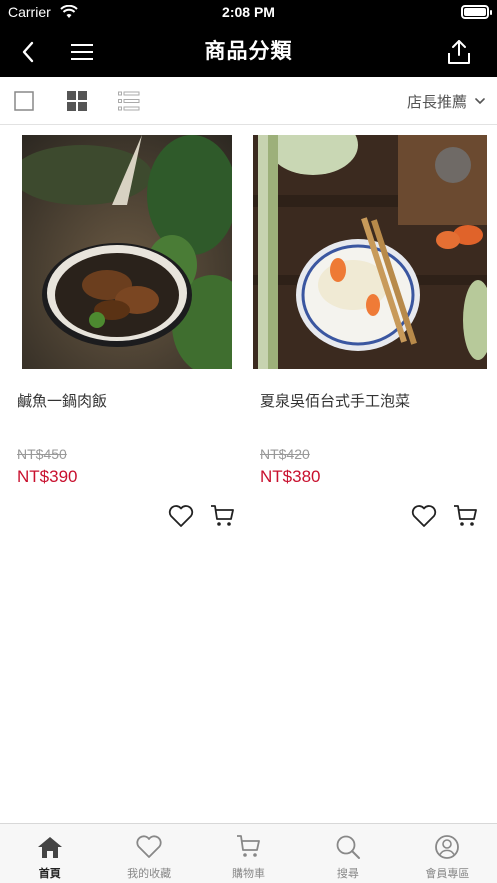 The height and width of the screenshot is (883, 497). I want to click on tab-label: 購物車, so click(249, 873).